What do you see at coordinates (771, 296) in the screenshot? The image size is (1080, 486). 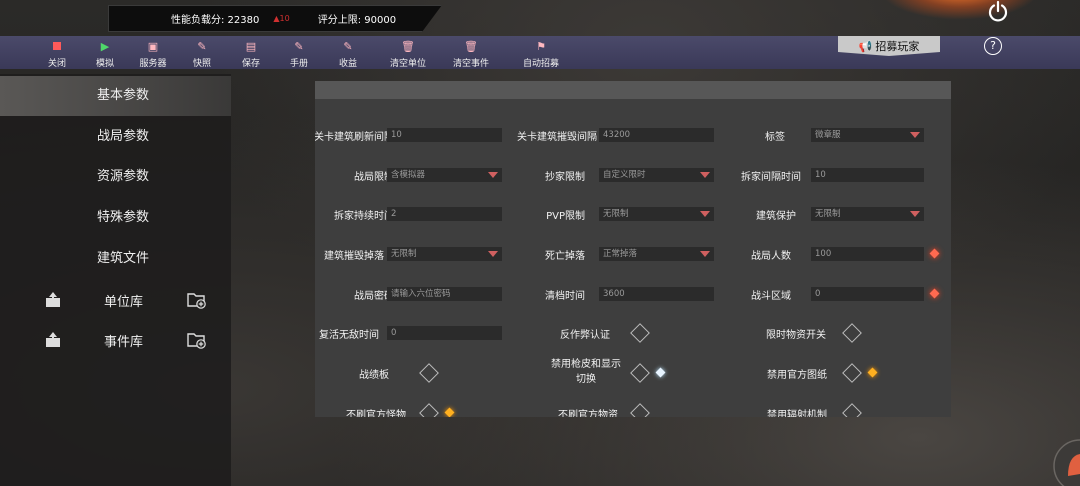 I see `field-label: 战斗区域` at bounding box center [771, 296].